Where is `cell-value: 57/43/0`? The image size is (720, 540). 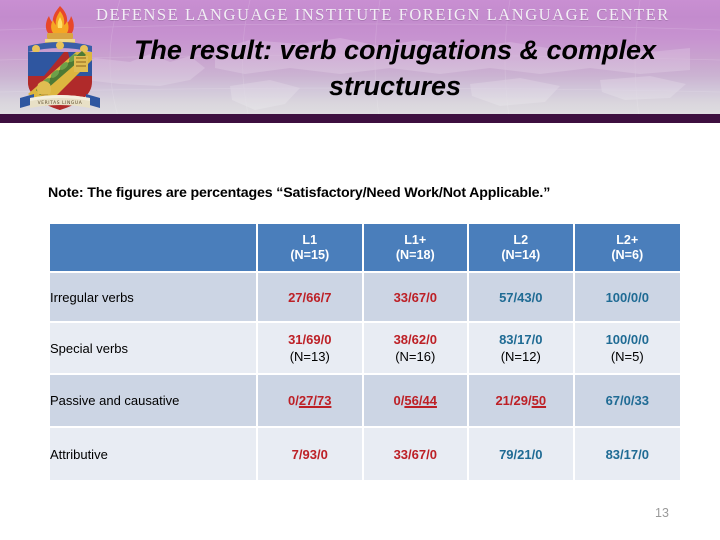
cell-value: 57/43/0 is located at coordinates (521, 297).